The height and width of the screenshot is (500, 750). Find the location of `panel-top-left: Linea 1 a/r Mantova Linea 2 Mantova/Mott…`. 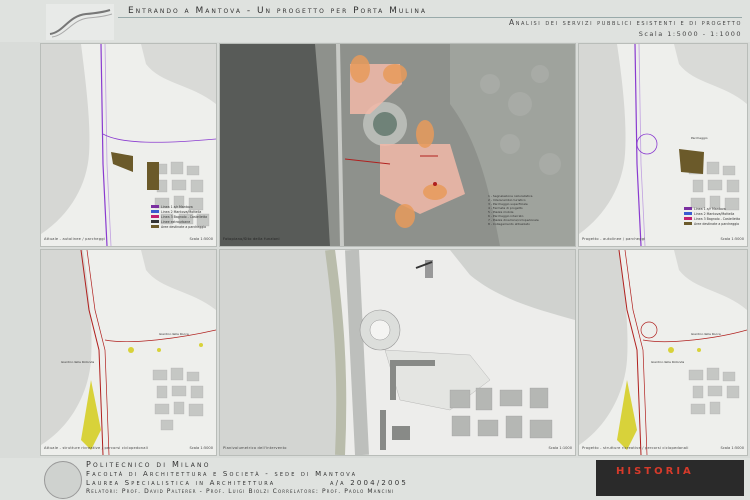

panel-top-left: Linea 1 a/r Mantova Linea 2 Mantova/Mott… is located at coordinates (128, 145).